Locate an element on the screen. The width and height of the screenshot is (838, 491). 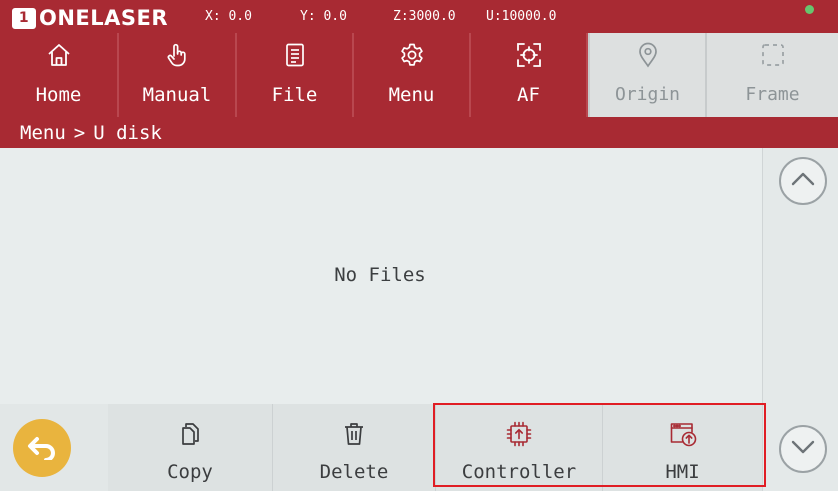
z-coordinate: Z:3000.0 is located at coordinates (424, 16).